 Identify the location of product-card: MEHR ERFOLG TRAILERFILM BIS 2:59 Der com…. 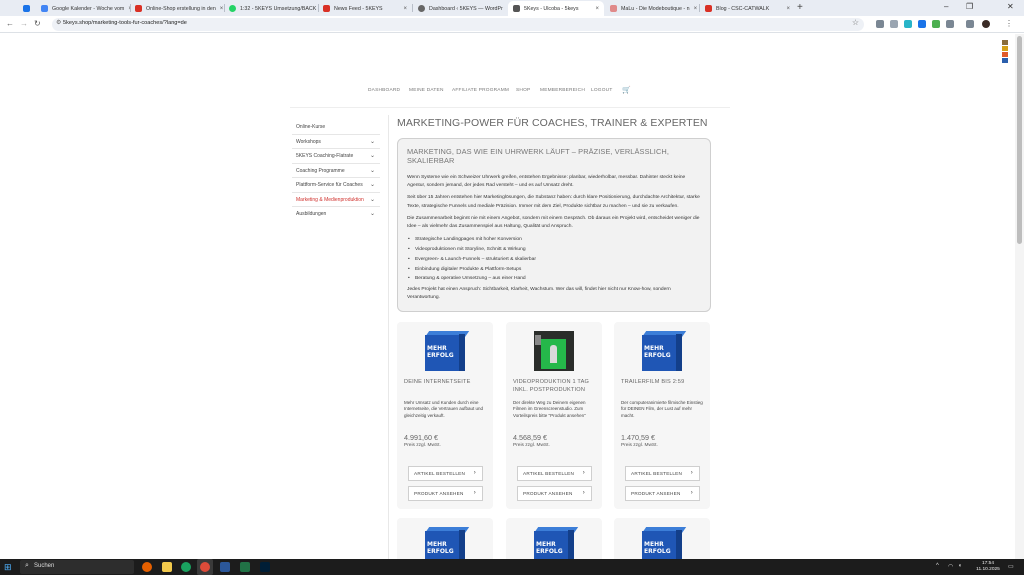
(662, 415).